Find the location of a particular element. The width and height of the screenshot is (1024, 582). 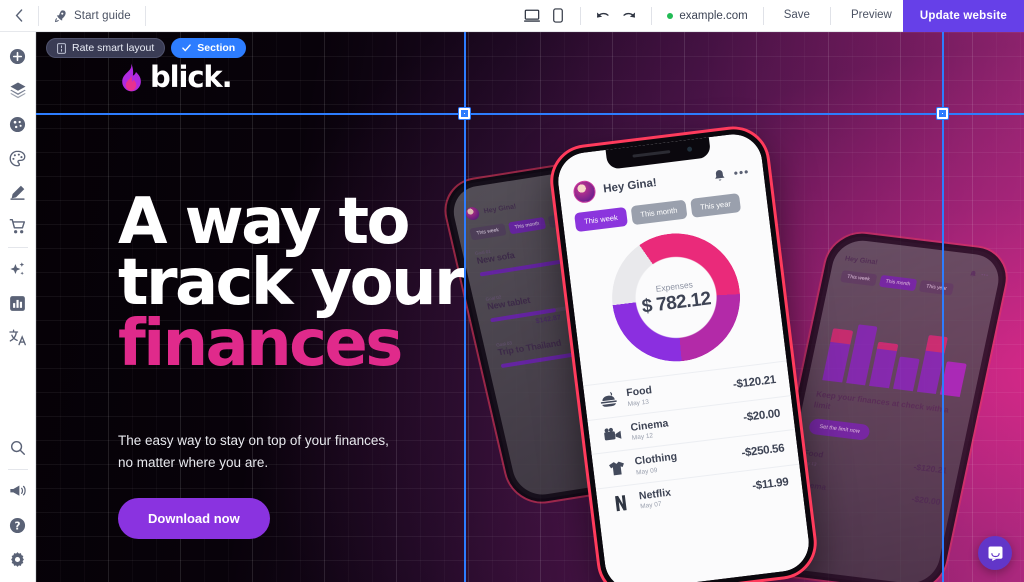

mobile-view-button is located at coordinates (558, 16).